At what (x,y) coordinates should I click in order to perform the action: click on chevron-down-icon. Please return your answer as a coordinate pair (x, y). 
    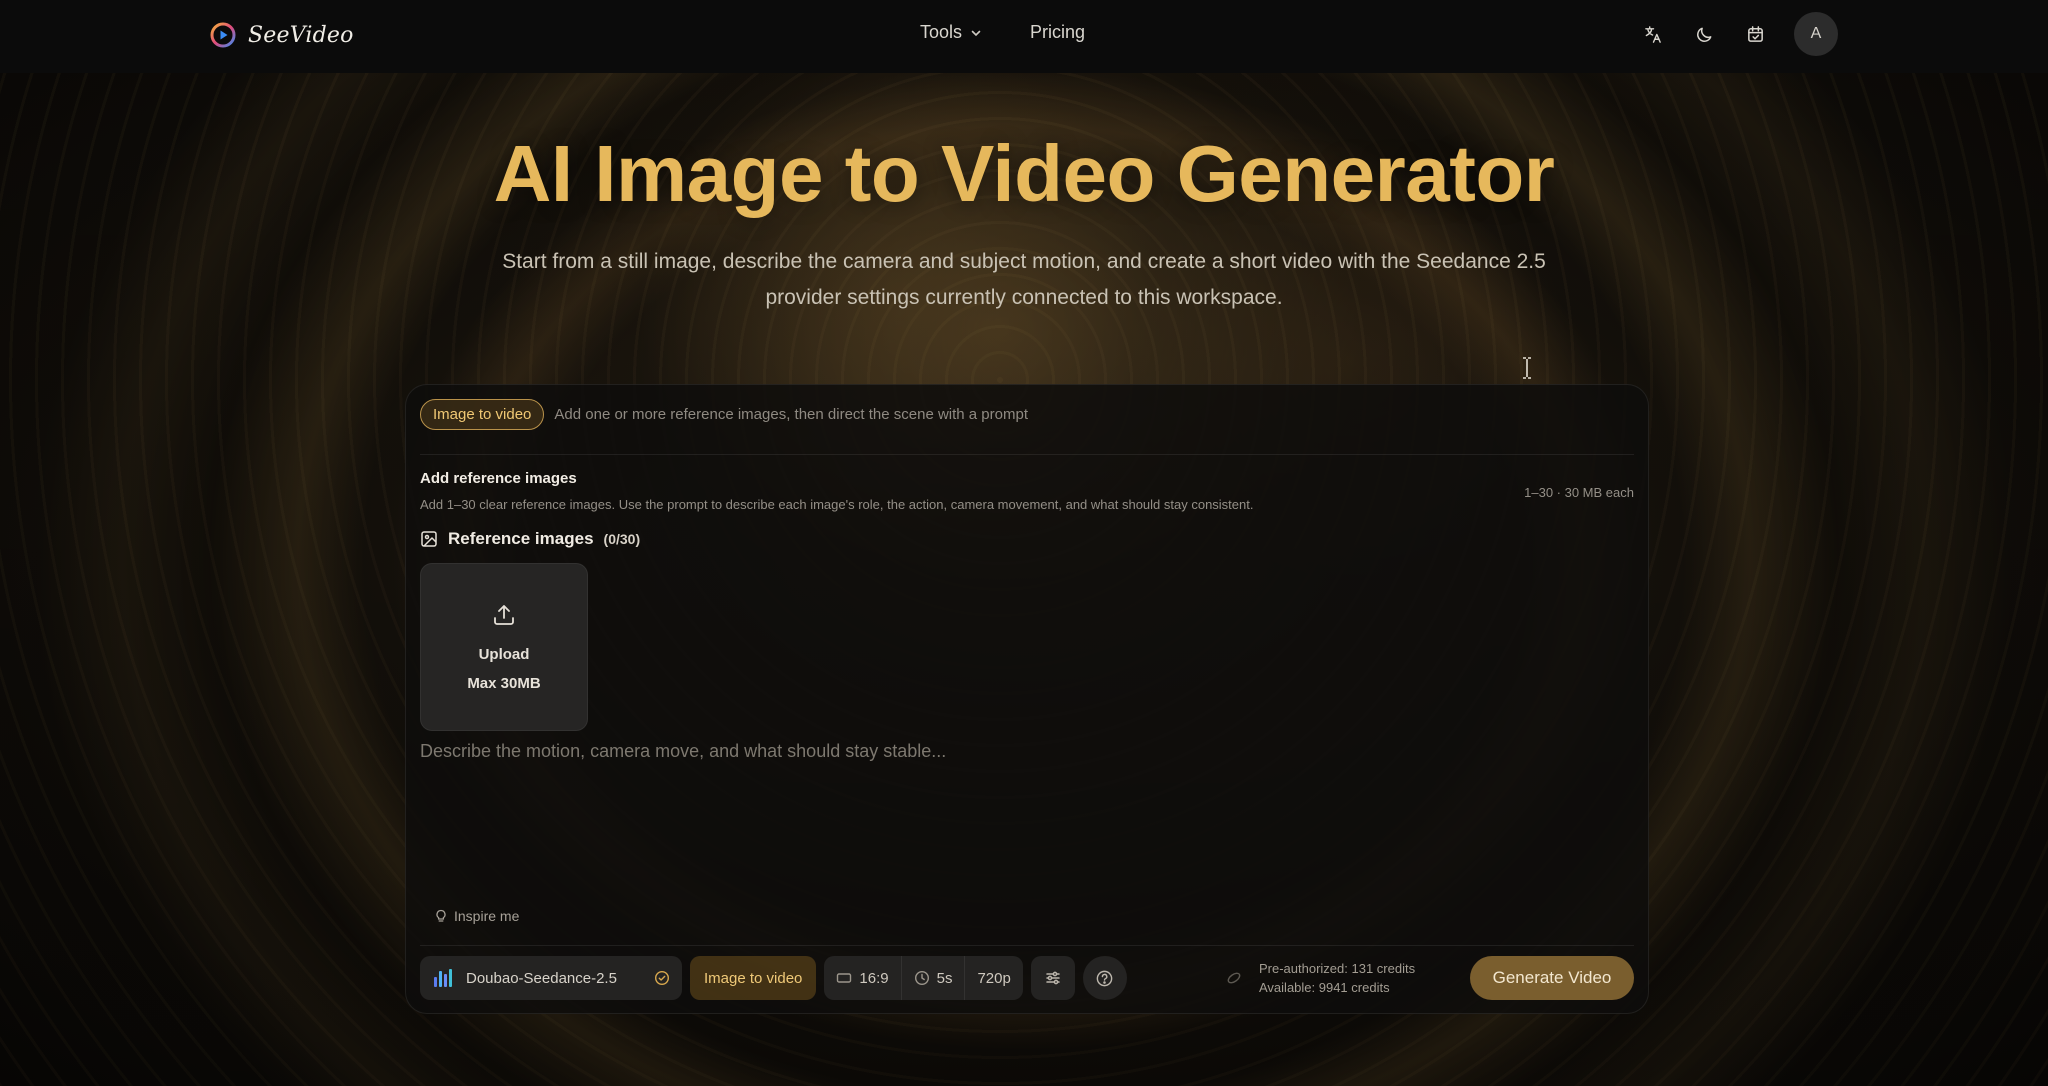
    Looking at the image, I should click on (976, 33).